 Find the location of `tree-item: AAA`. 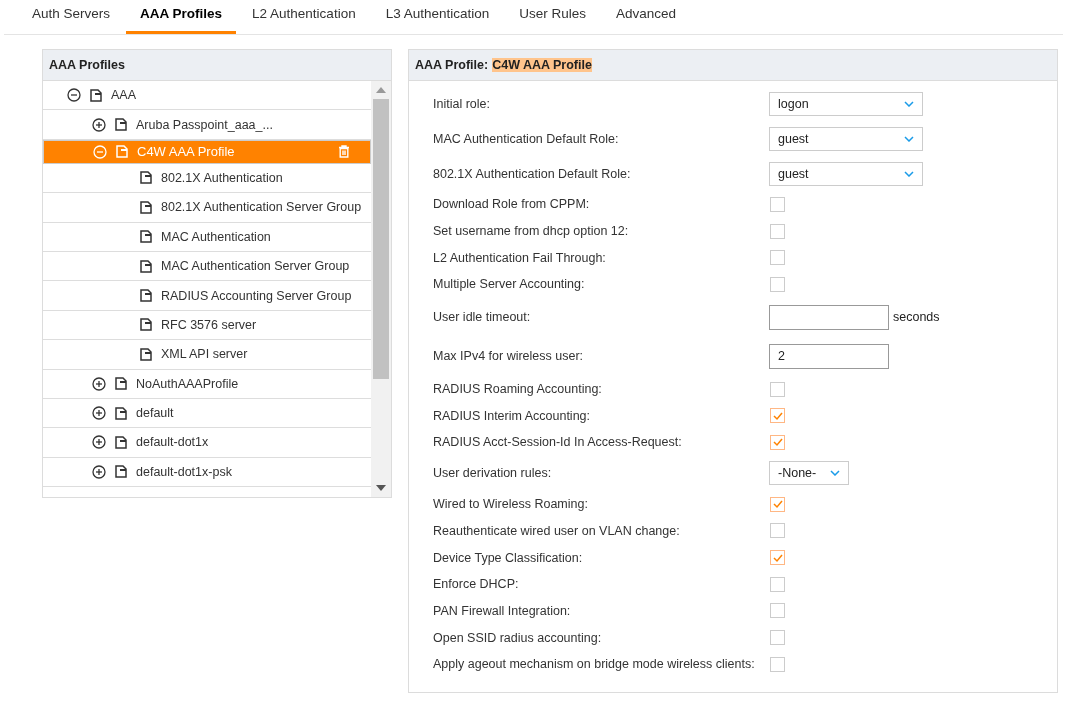

tree-item: AAA is located at coordinates (207, 96).